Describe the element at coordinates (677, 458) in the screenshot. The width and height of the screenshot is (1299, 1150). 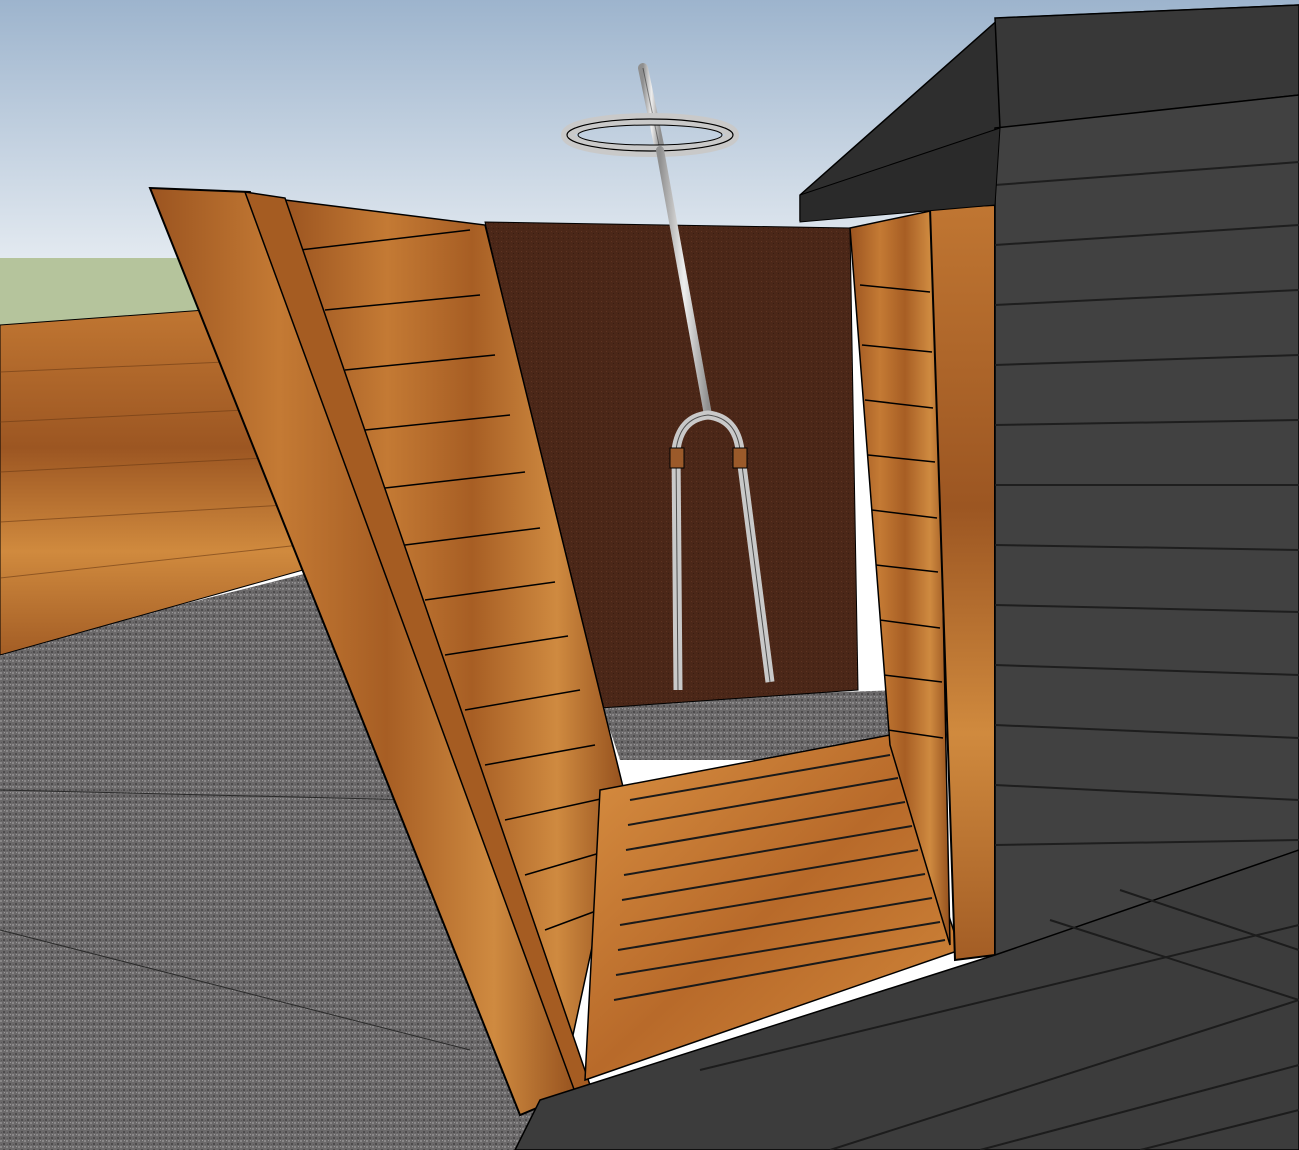
I see `hot-valve` at that location.